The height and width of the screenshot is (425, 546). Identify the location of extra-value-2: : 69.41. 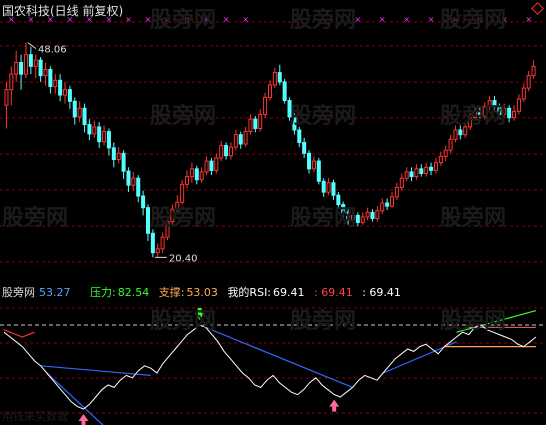
(381, 292).